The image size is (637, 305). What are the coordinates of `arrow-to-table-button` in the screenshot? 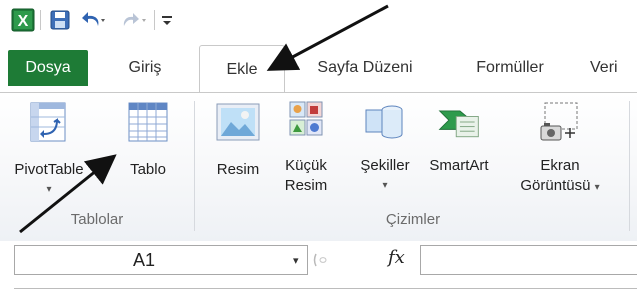 It's located at (68, 194).